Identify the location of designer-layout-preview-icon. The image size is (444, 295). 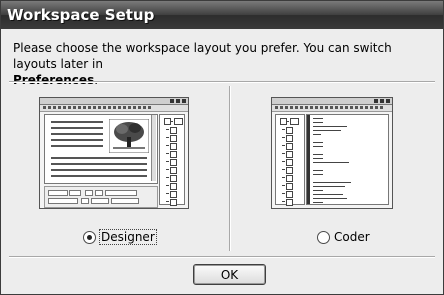
(114, 153).